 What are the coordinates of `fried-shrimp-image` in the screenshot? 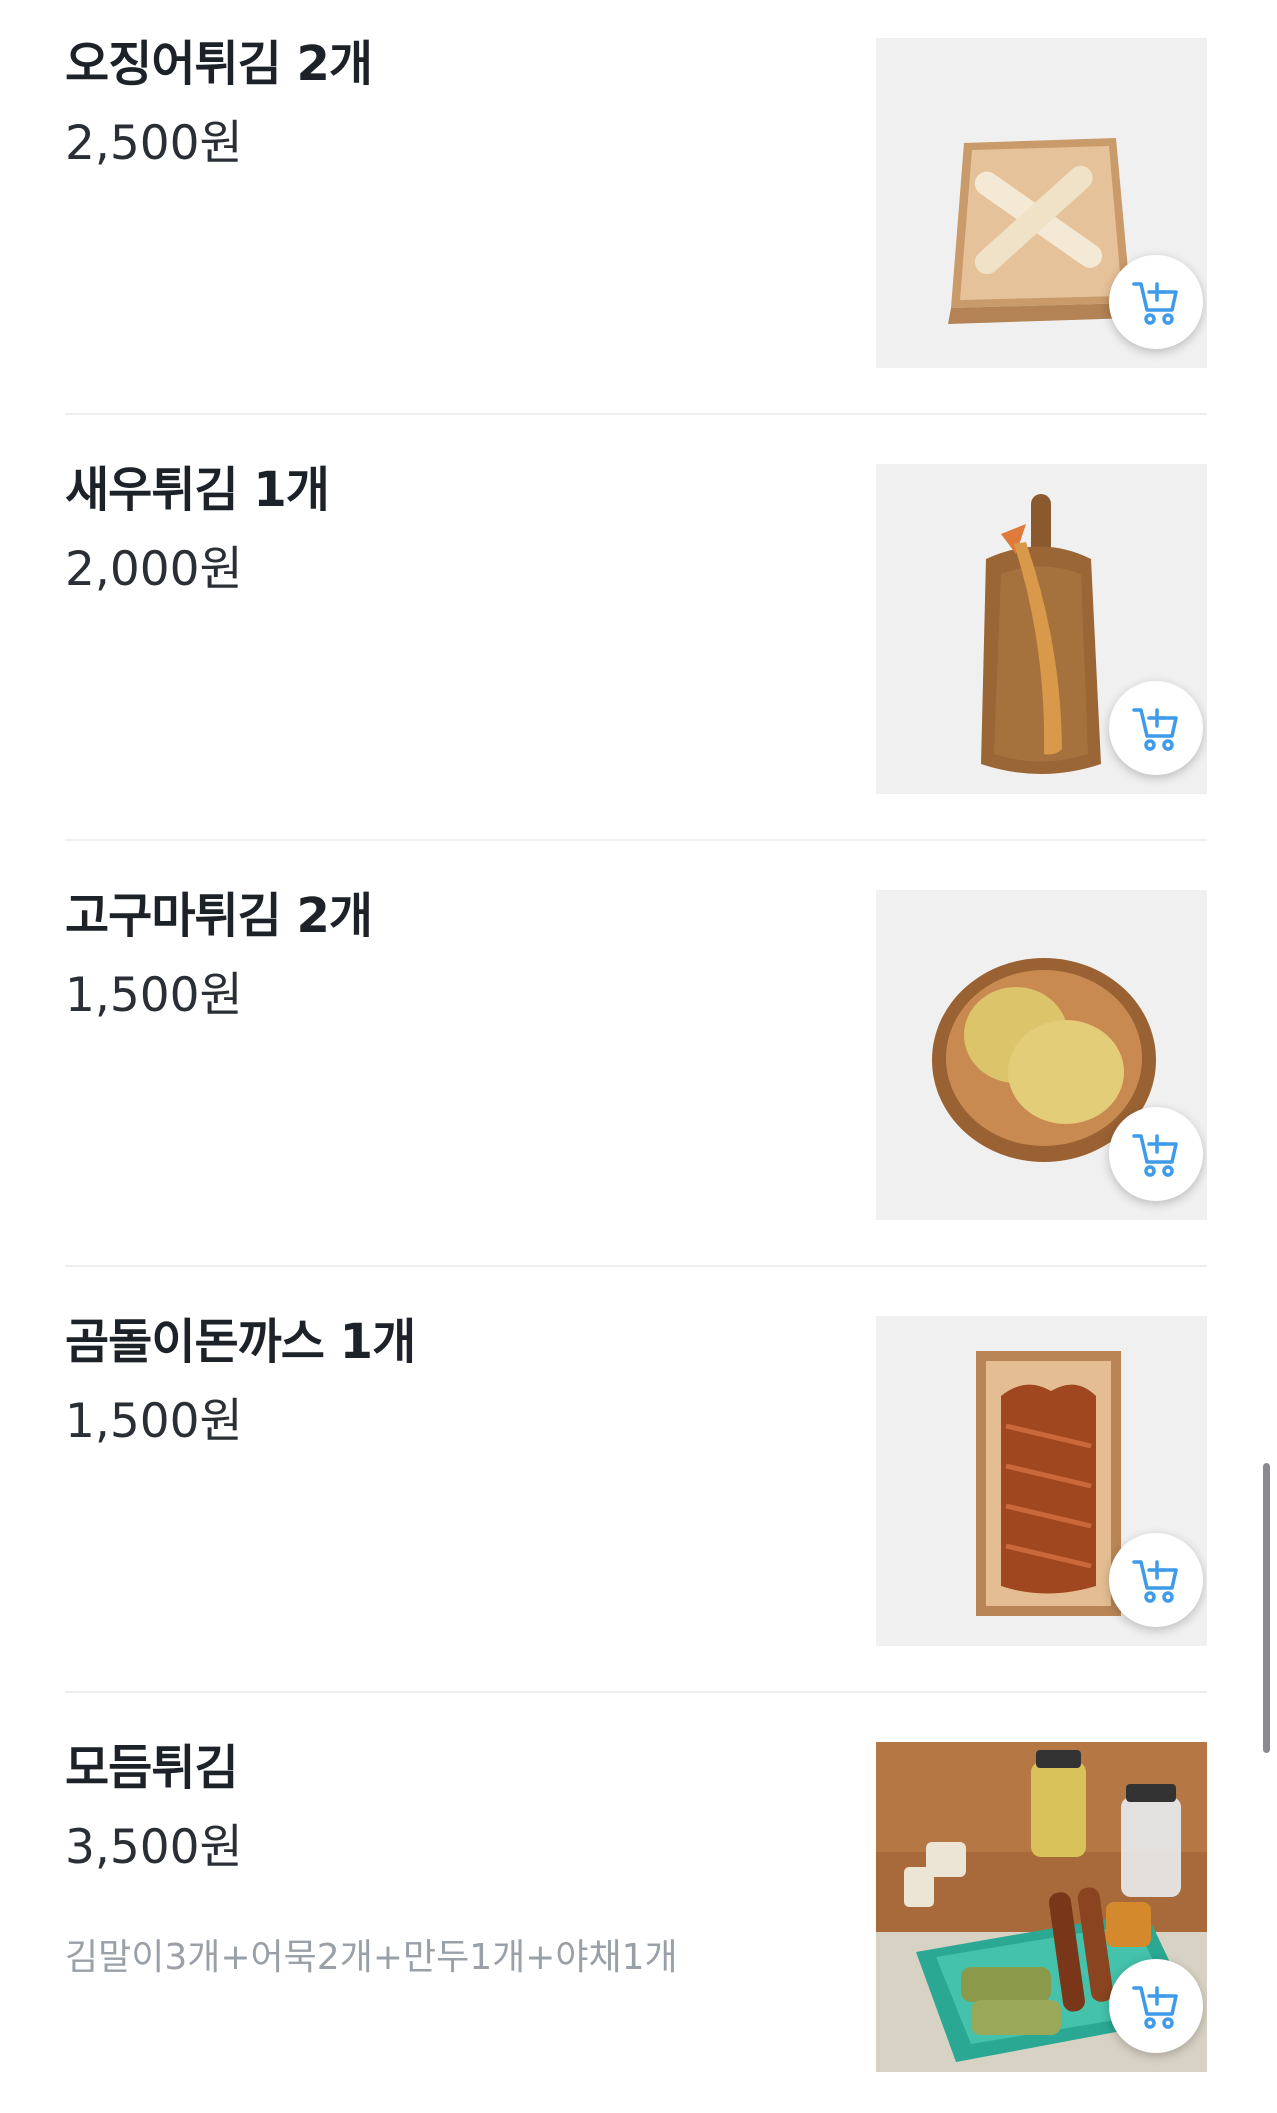 It's located at (1041, 629).